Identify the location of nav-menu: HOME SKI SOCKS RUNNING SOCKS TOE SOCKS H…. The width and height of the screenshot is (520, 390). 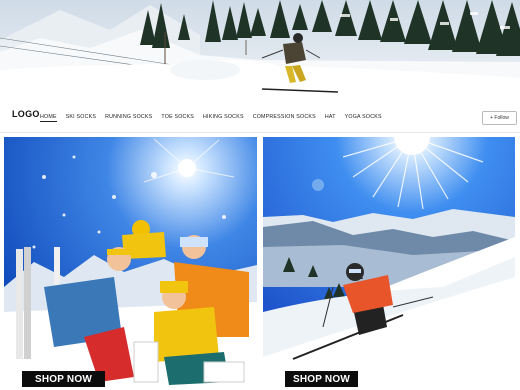
(215, 118).